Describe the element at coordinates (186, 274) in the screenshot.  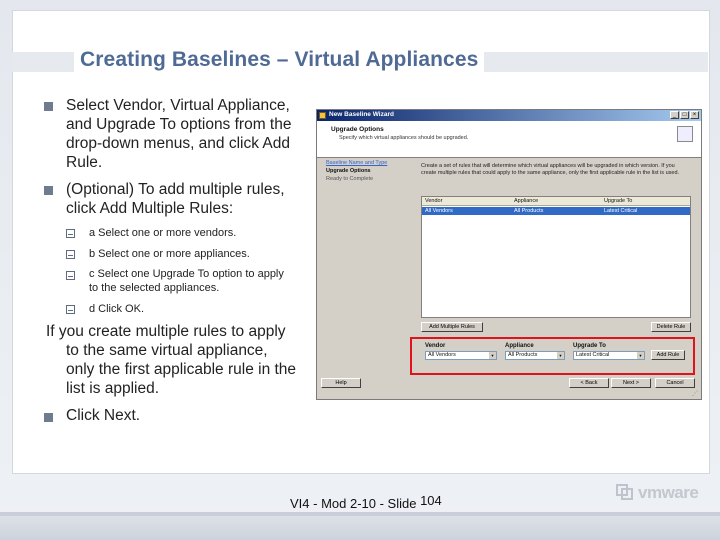
I see `sub-item-c-line-1: c Select one Upgrade To option to apply` at that location.